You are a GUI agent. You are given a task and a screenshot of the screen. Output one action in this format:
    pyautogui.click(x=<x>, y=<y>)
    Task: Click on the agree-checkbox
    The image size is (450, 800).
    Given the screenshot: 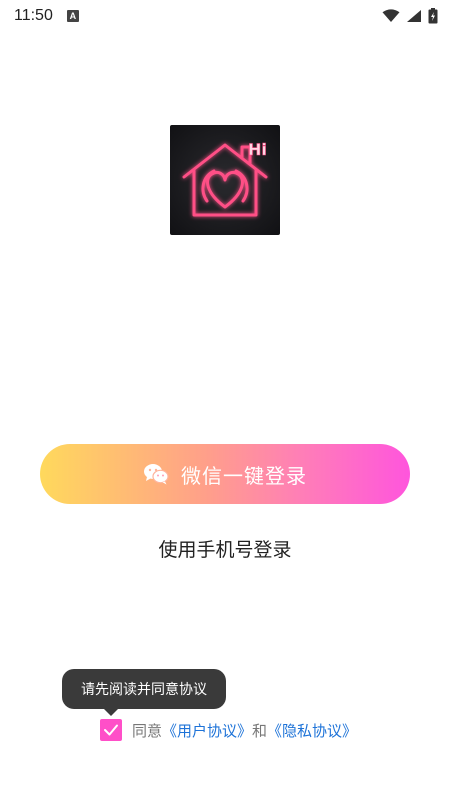 What is the action you would take?
    pyautogui.click(x=111, y=730)
    